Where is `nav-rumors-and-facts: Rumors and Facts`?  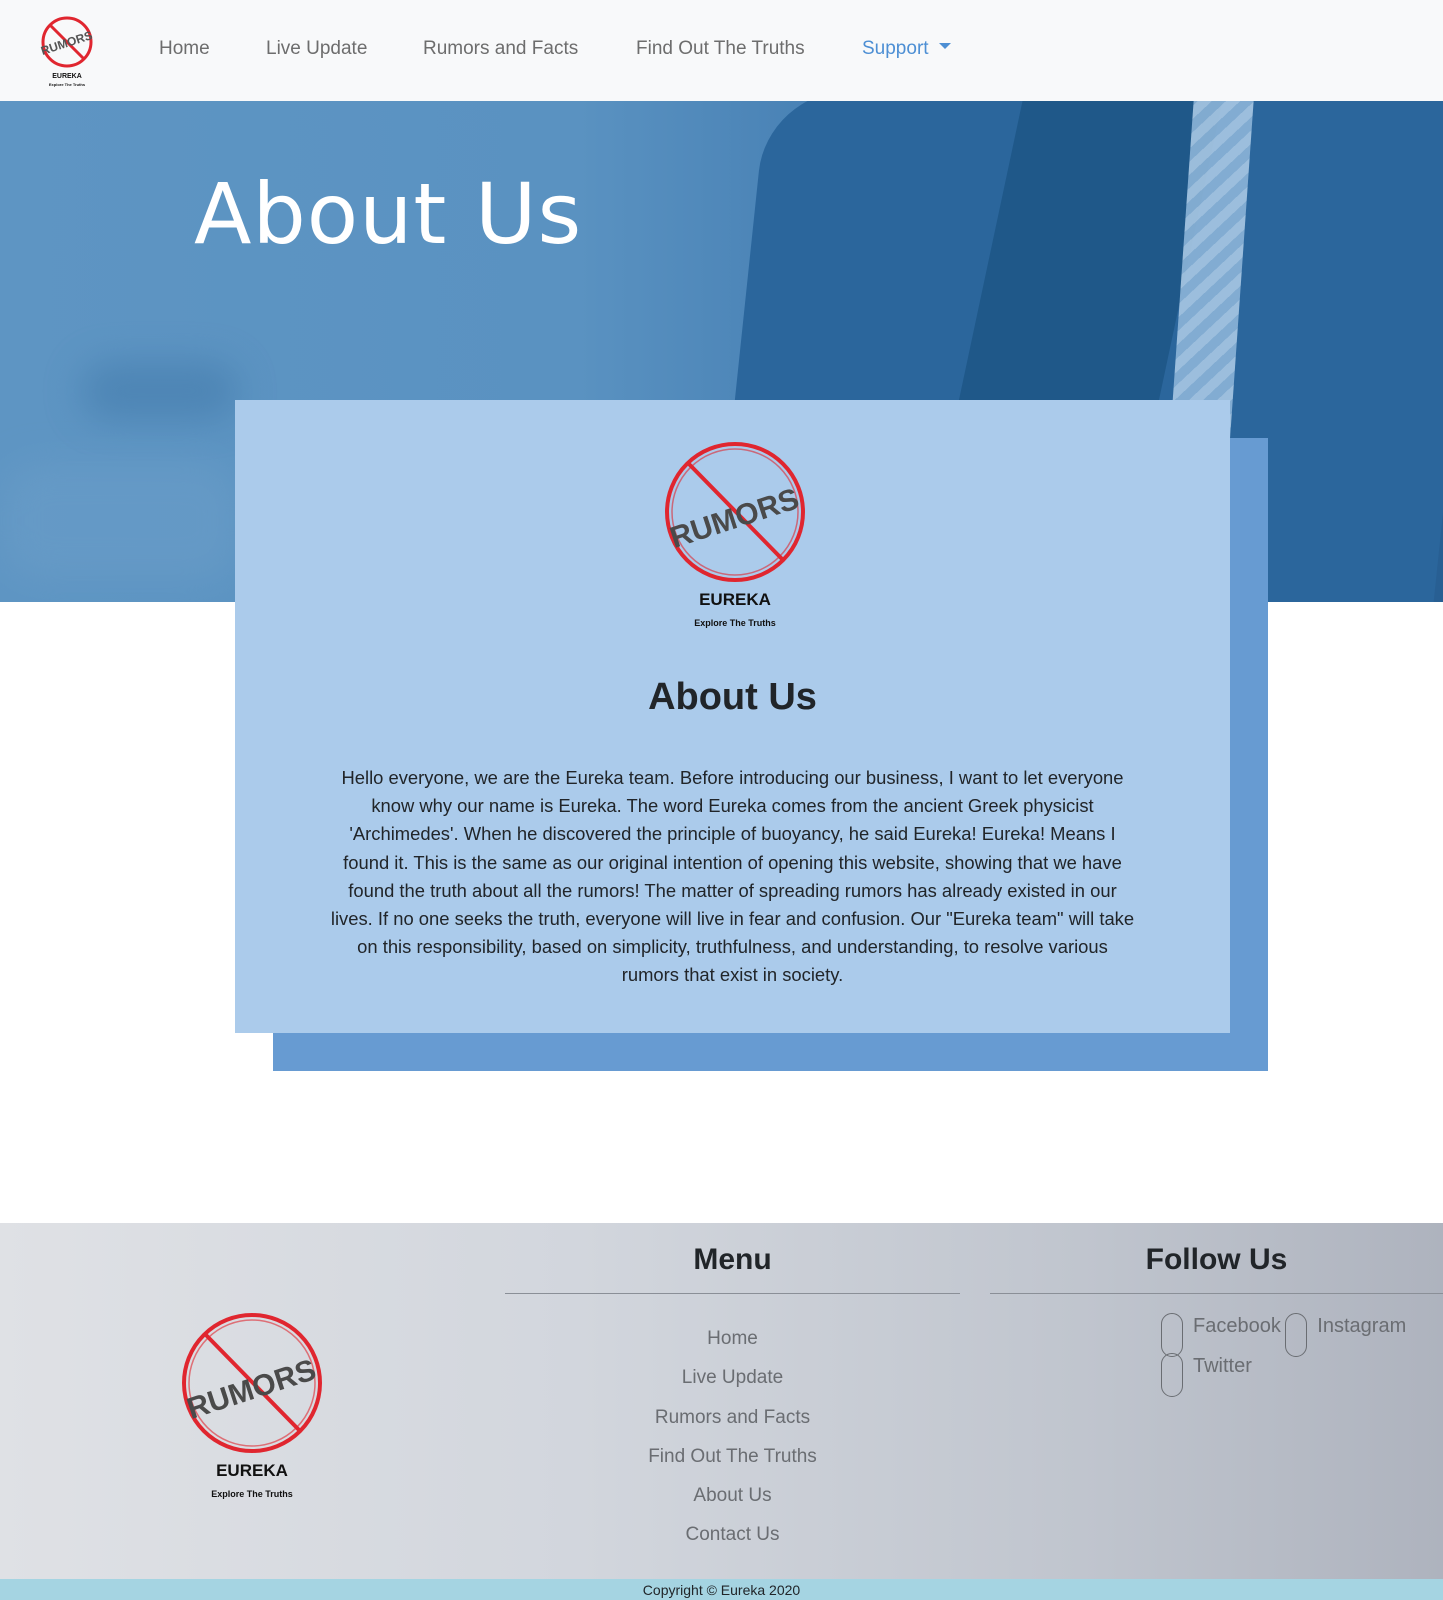
nav-rumors-and-facts: Rumors and Facts is located at coordinates (500, 49).